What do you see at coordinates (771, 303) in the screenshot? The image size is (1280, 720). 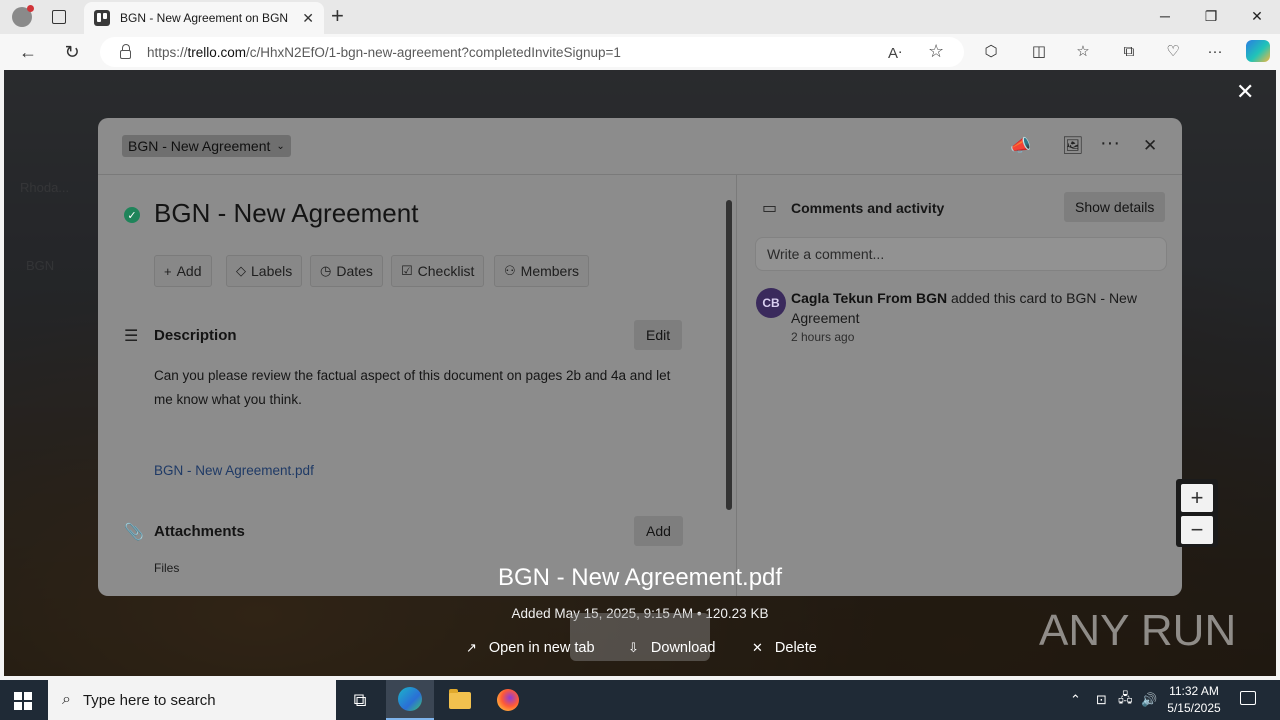 I see `avatar: CB` at bounding box center [771, 303].